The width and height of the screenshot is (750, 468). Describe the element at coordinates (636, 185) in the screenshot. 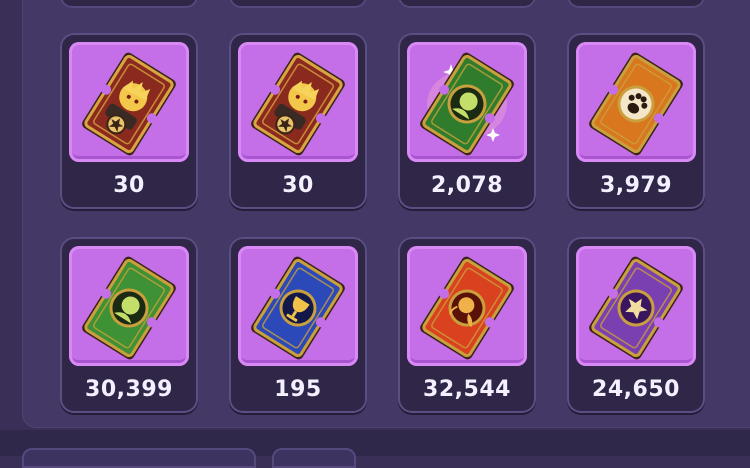

I see `item-count: 3,979` at that location.